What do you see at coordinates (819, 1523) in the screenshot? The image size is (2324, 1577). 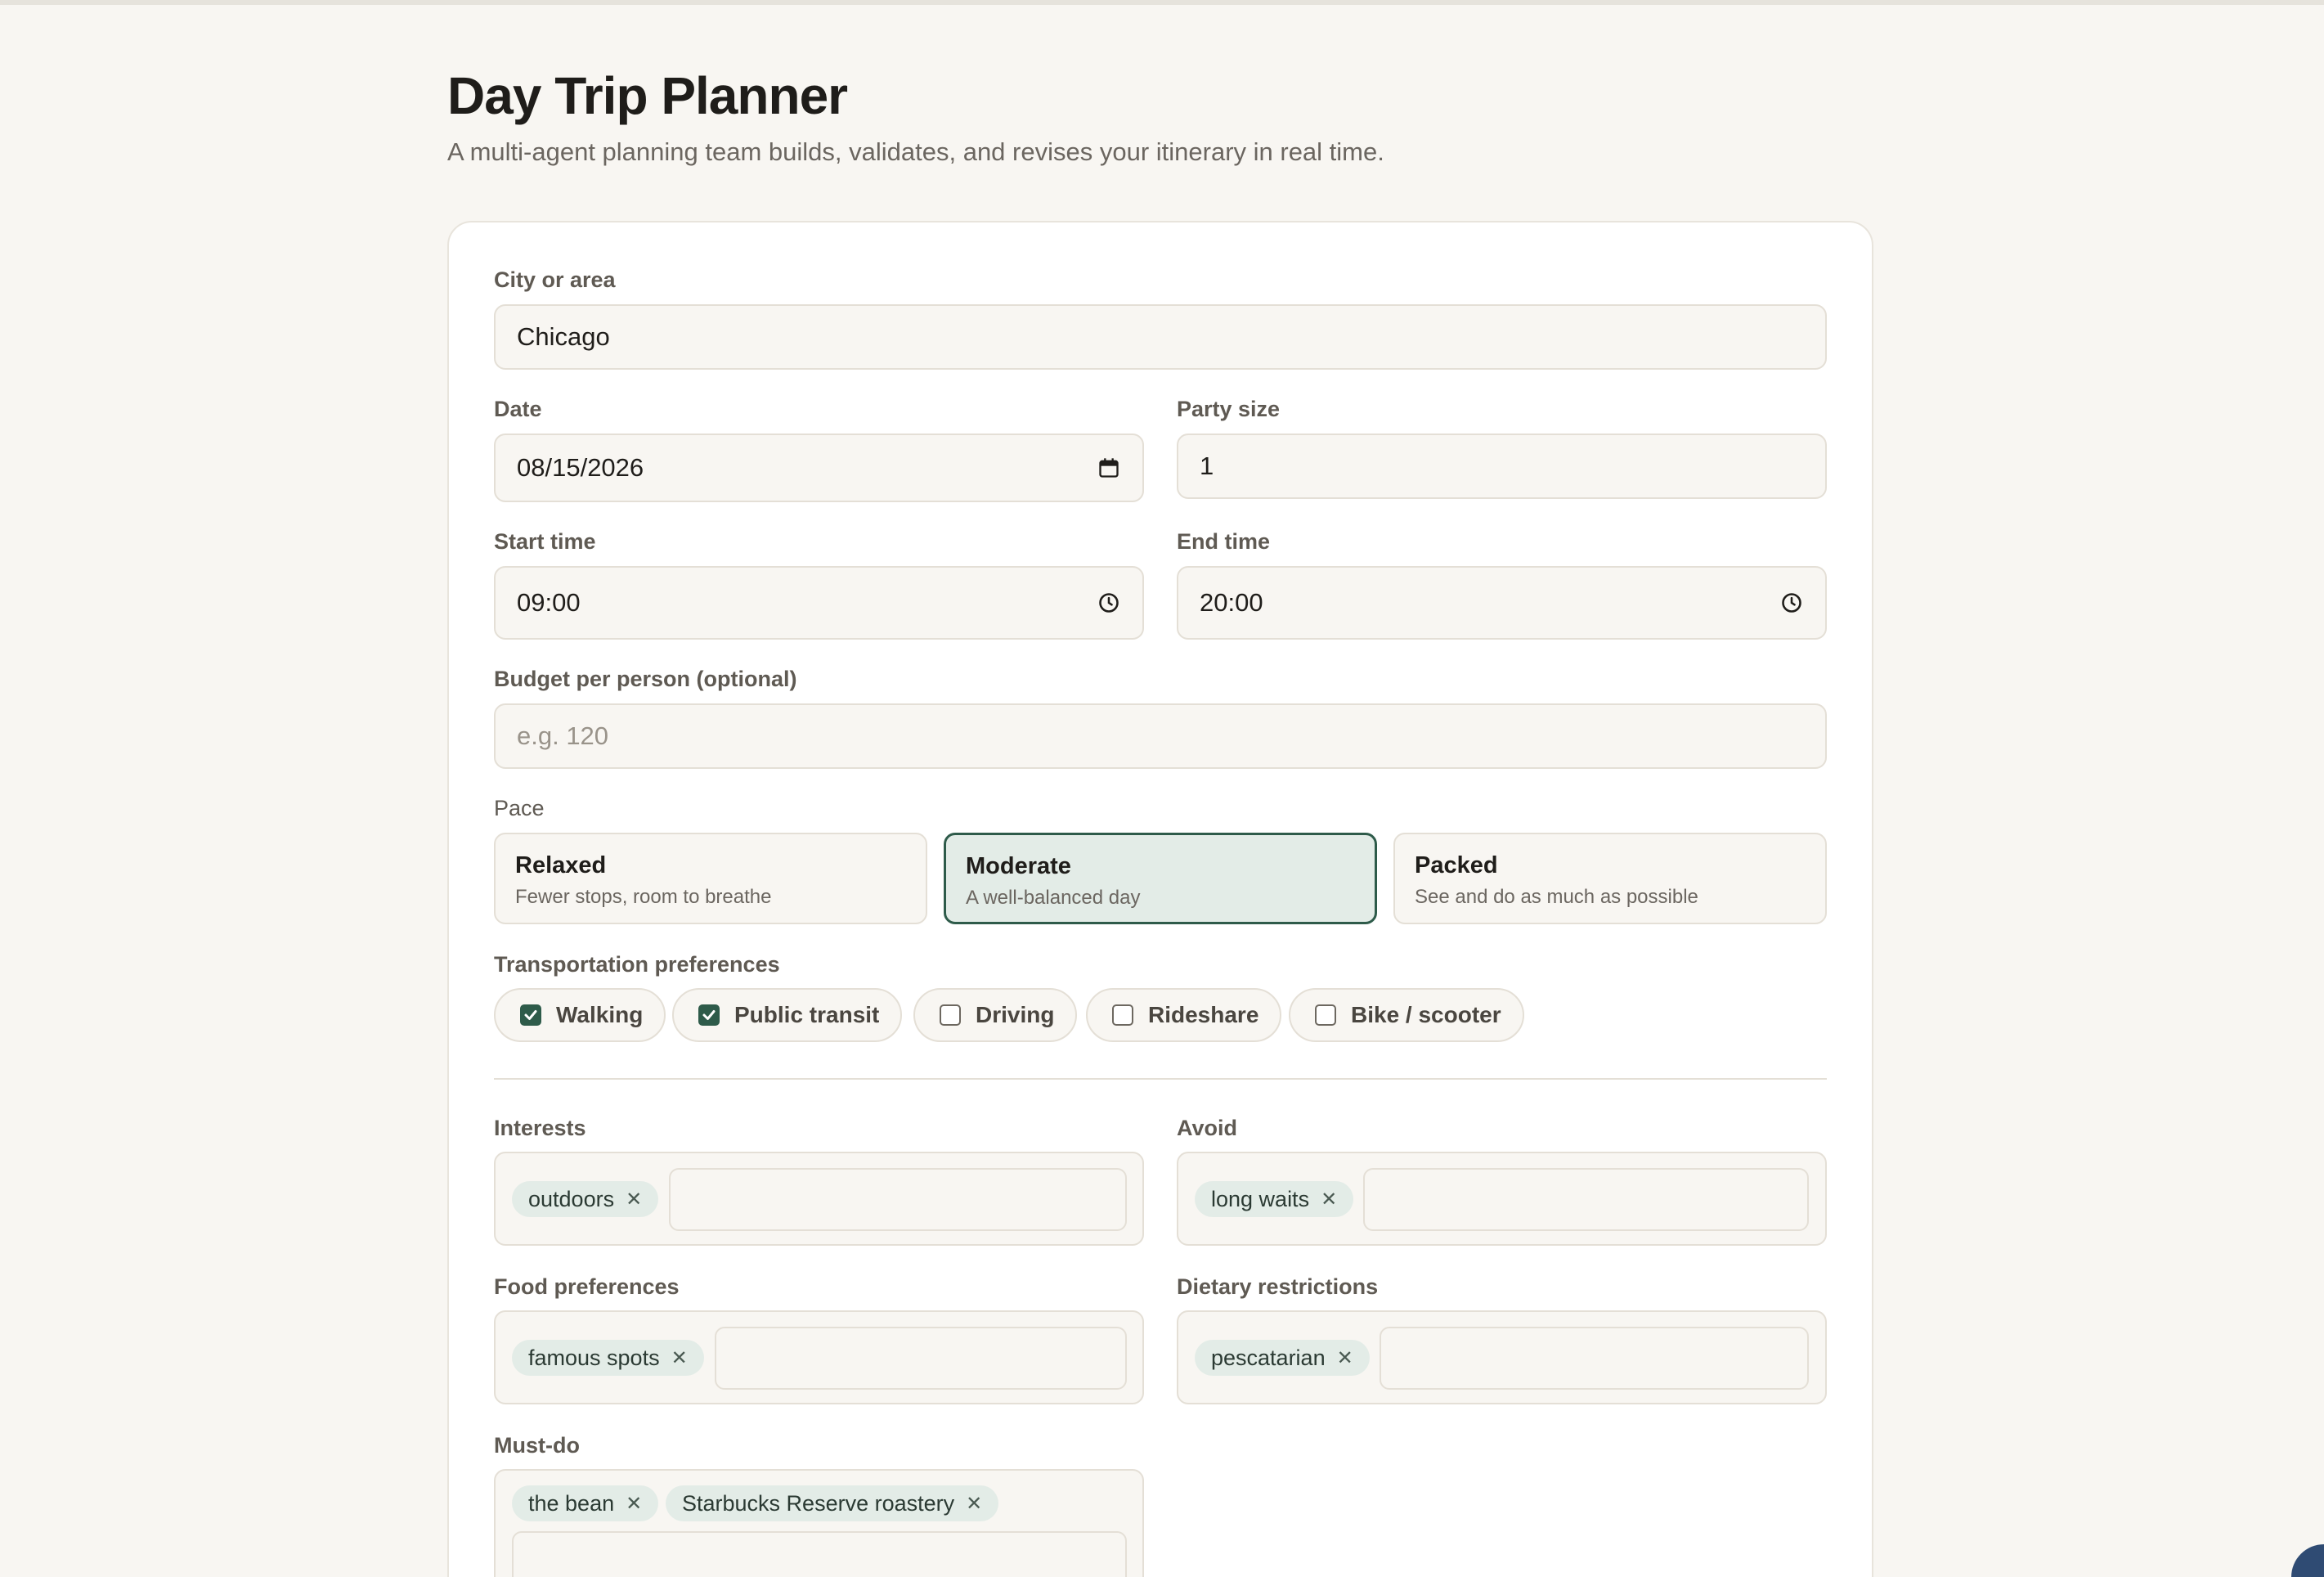 I see `must-do-tag-field: the bean ✕ Starbucks Reserve roastery ✕` at bounding box center [819, 1523].